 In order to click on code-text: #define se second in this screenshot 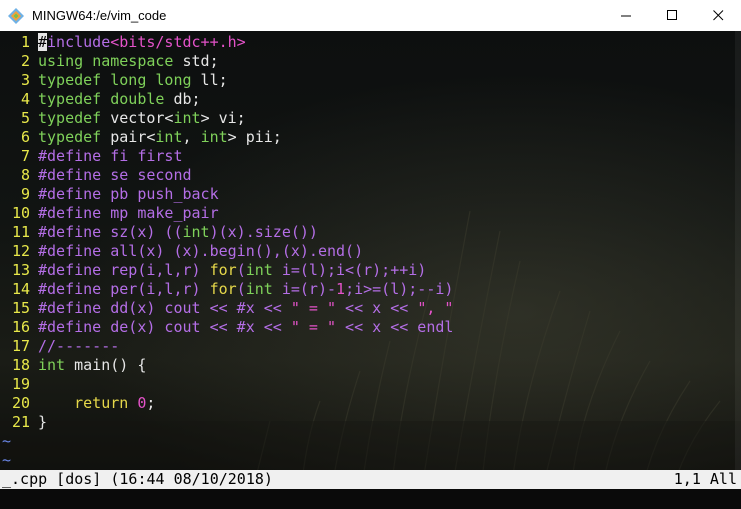, I will do `click(115, 175)`.